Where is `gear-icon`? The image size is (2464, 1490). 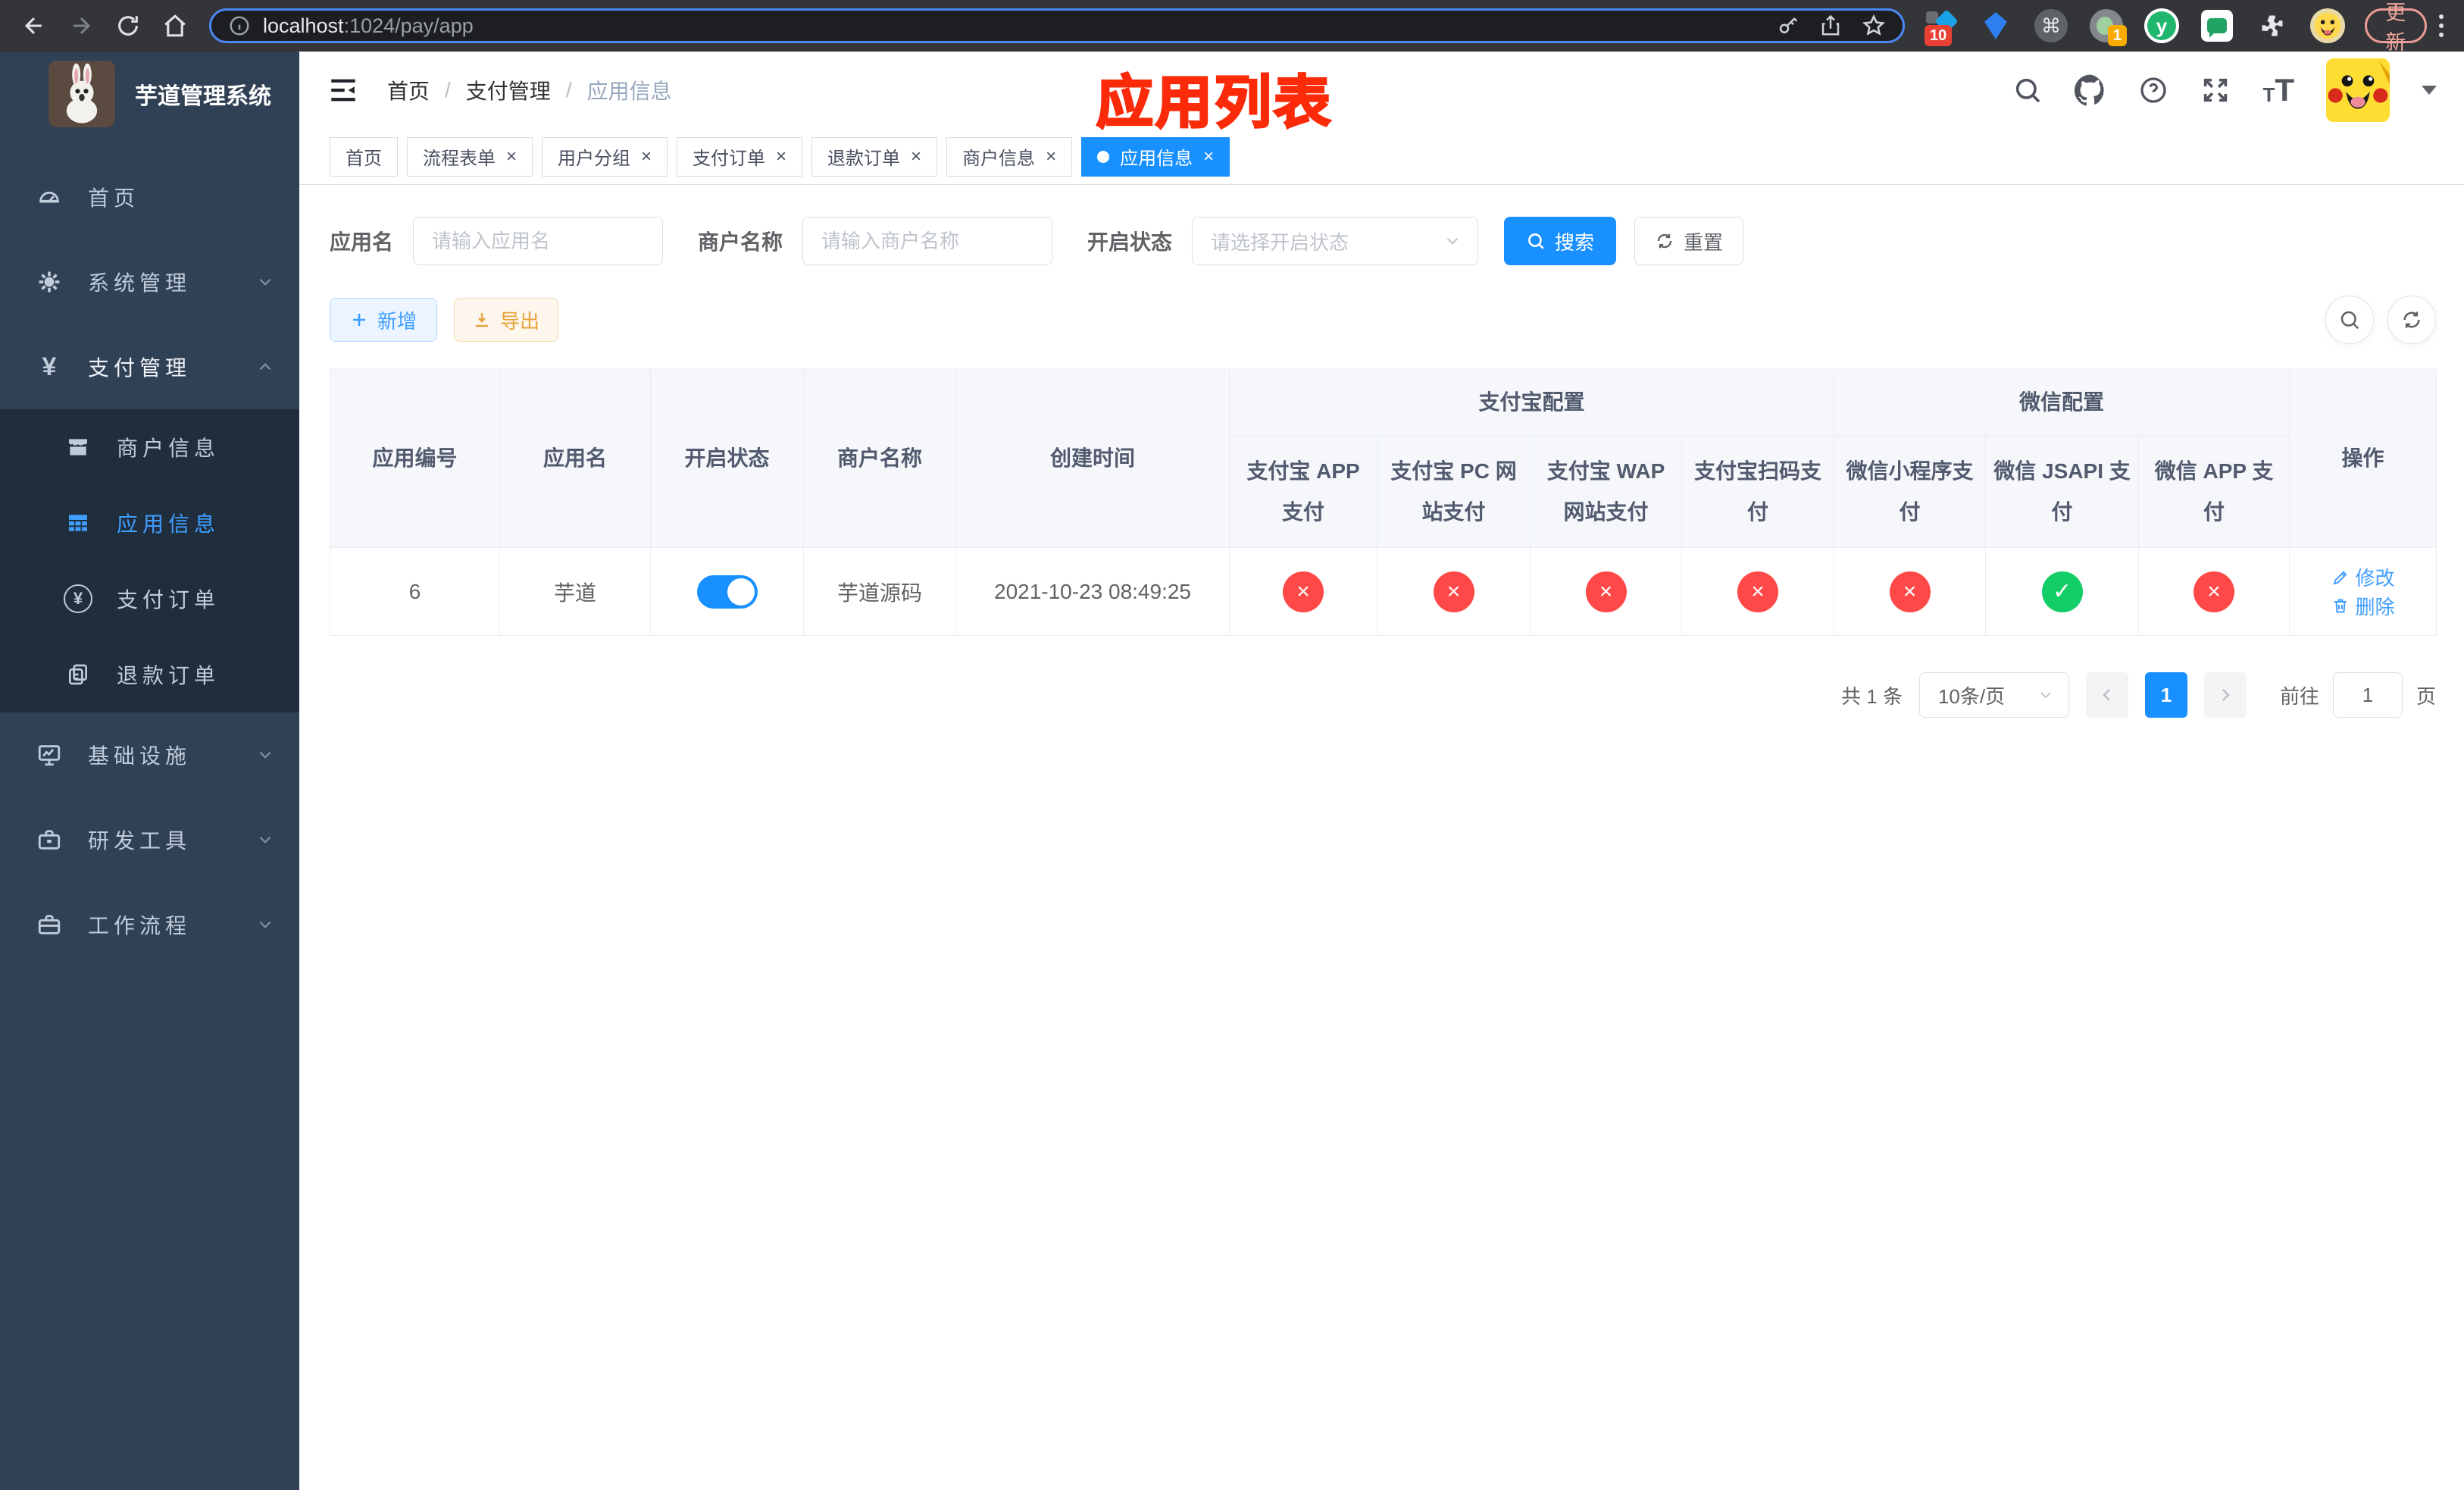 gear-icon is located at coordinates (49, 282).